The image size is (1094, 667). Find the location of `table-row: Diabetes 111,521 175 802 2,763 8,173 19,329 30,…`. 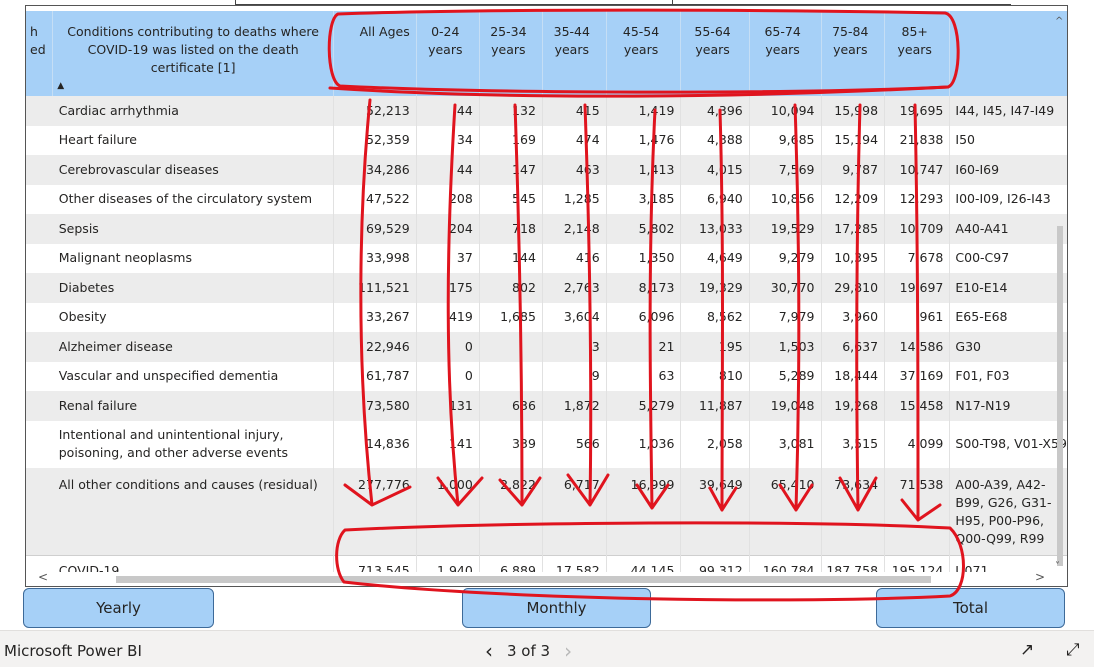

table-row: Diabetes 111,521 175 802 2,763 8,173 19,329 30,… is located at coordinates (546, 288).